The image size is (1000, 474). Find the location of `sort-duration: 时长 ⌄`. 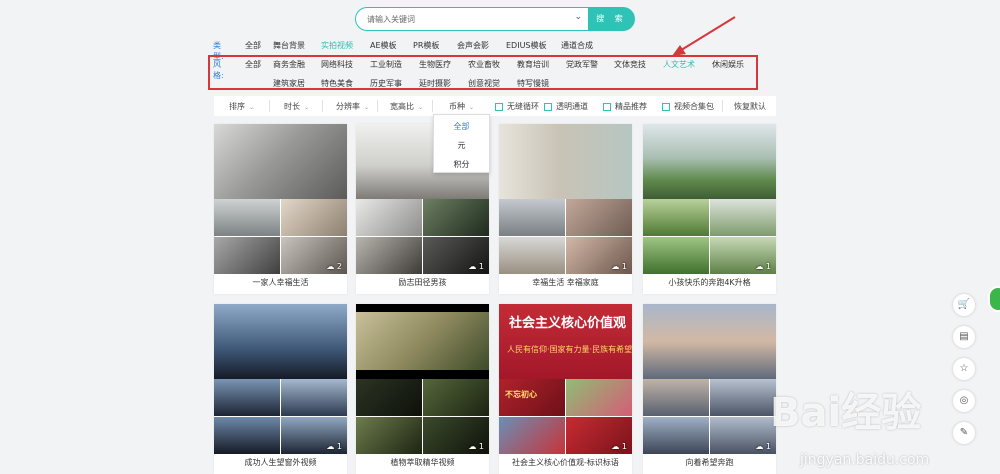

sort-duration: 时长 ⌄ is located at coordinates (296, 106).